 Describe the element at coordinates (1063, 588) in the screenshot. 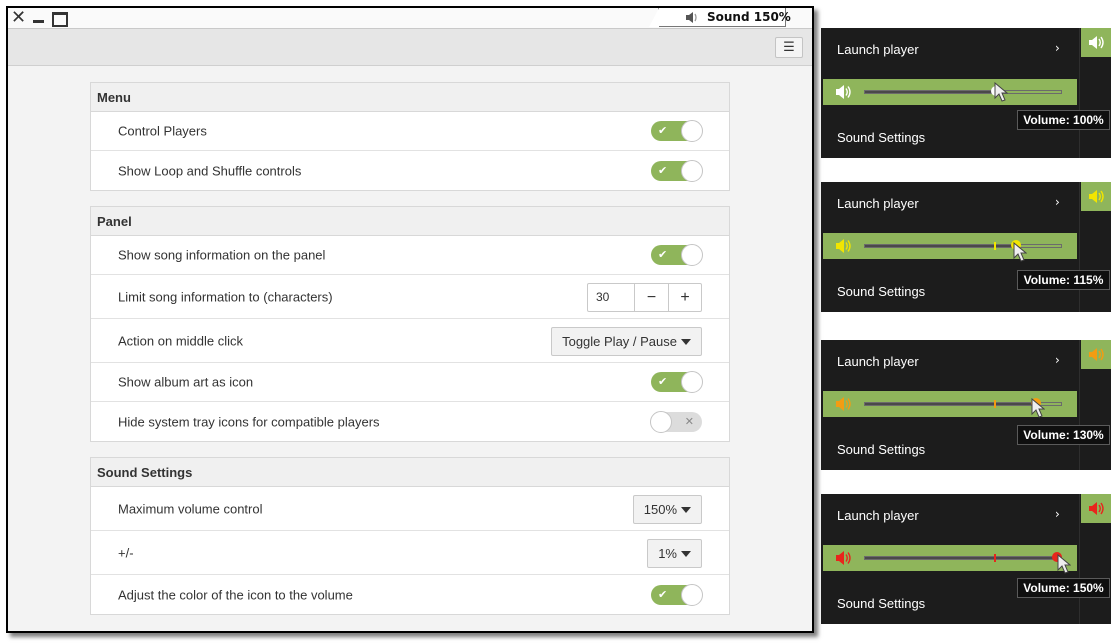

I see `volume-tooltip: Volume: 150%` at that location.